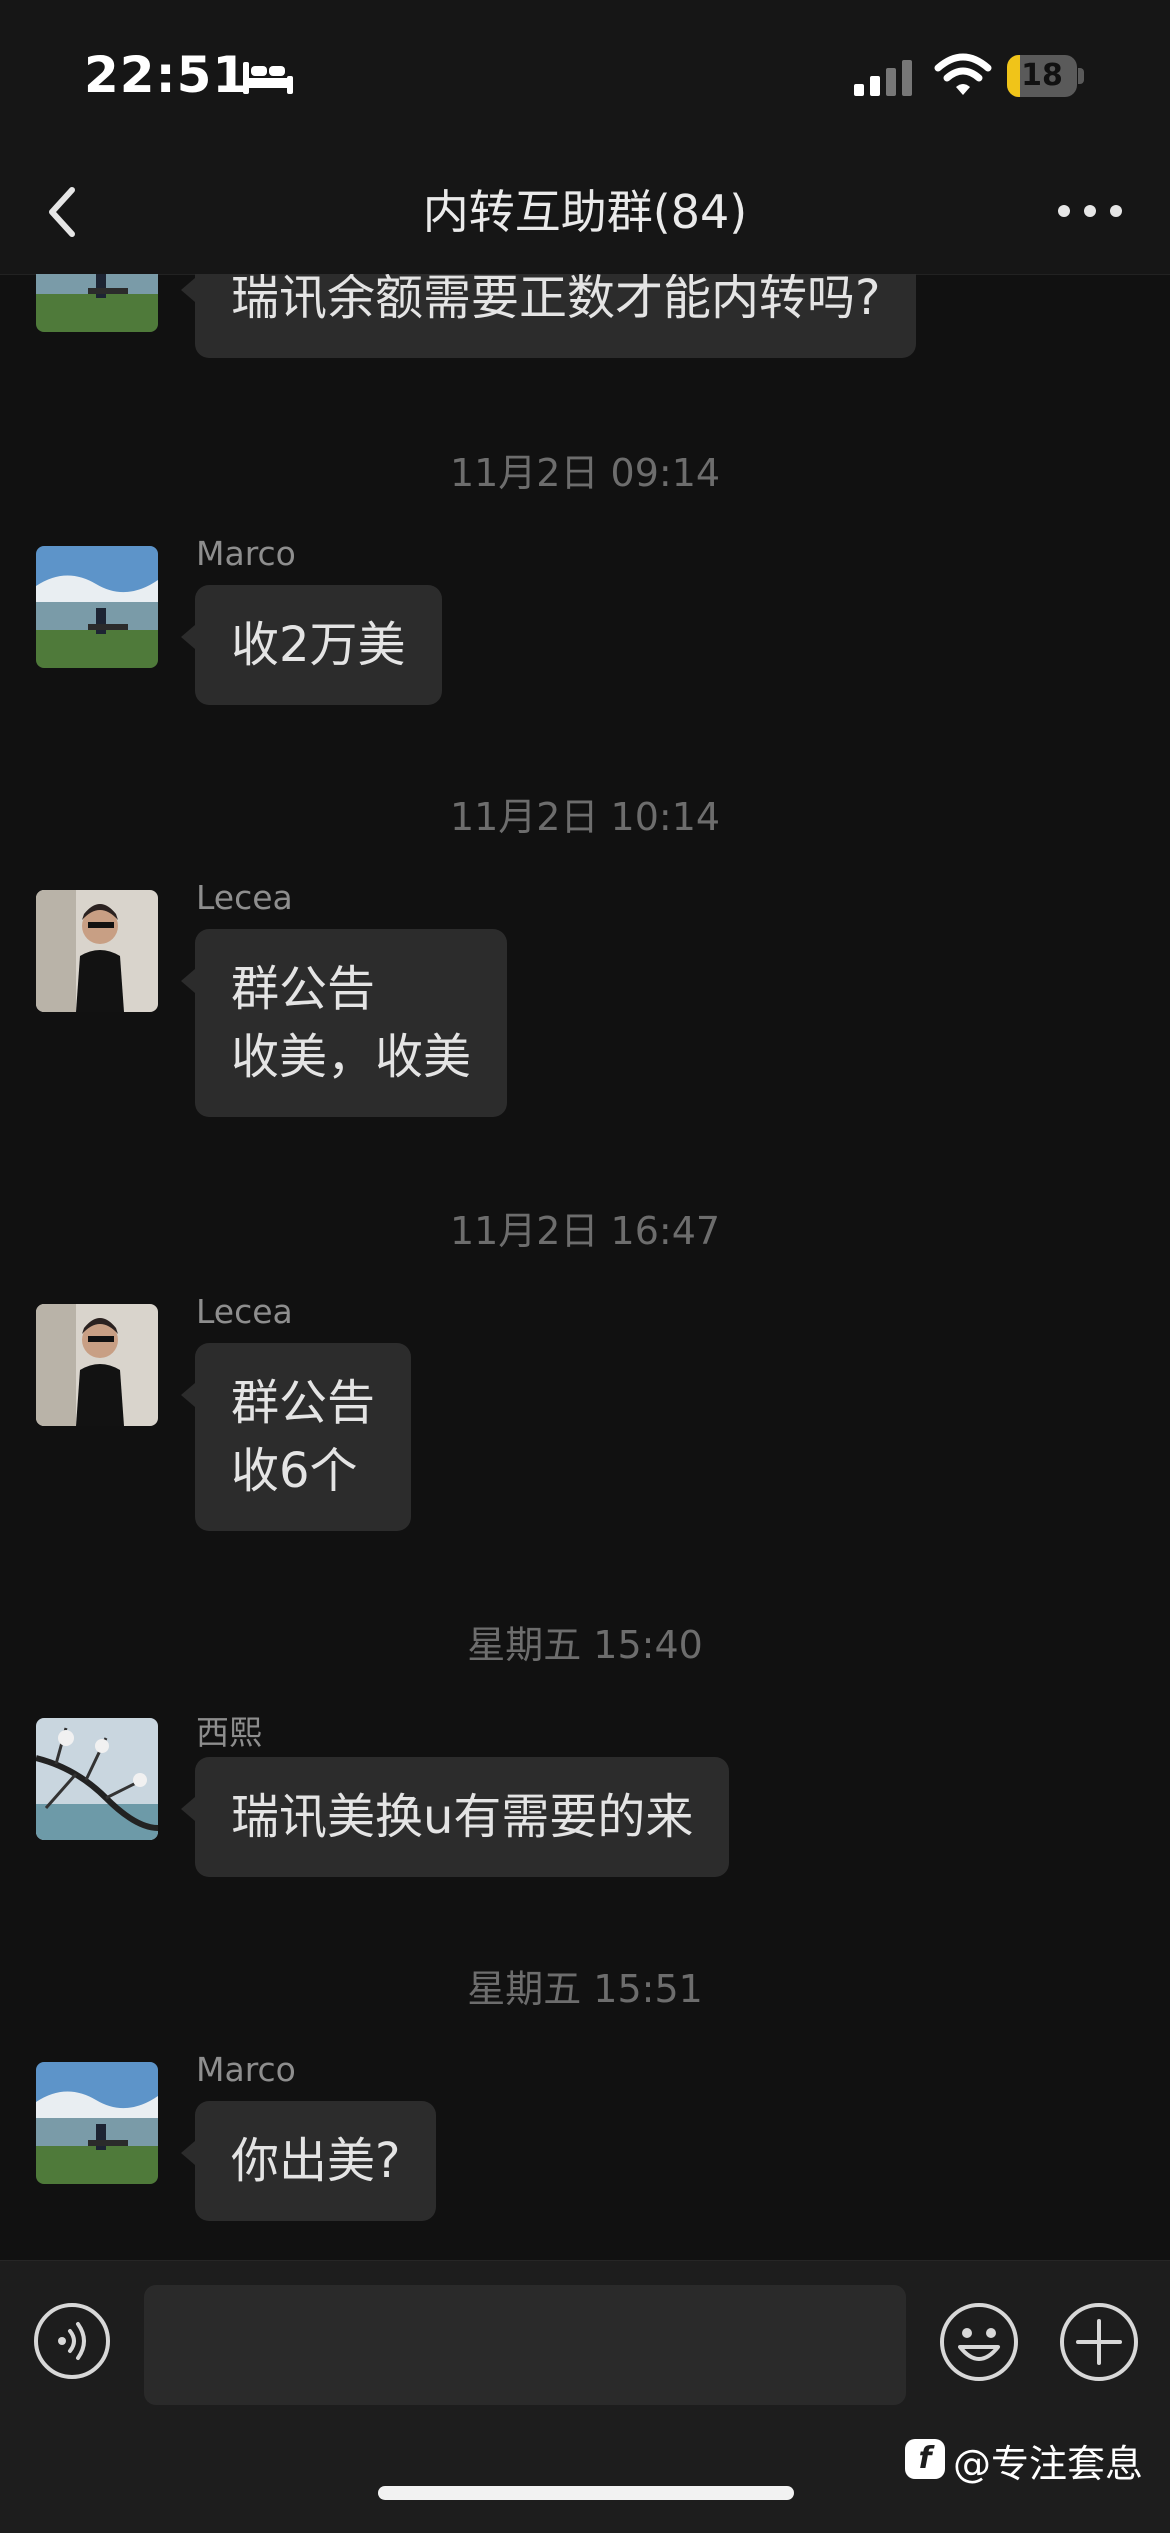 This screenshot has width=1170, height=2533. I want to click on status-time: 22:51, so click(166, 75).